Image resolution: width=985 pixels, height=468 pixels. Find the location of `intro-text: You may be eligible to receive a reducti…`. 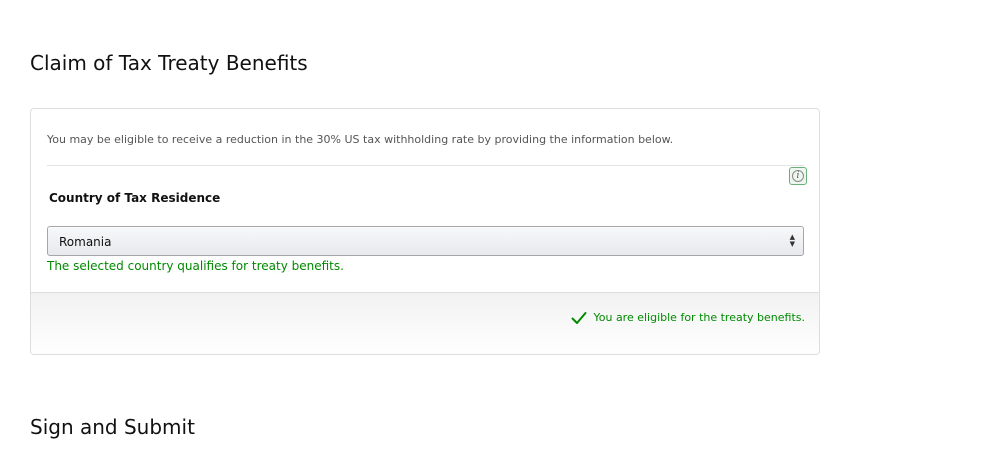

intro-text: You may be eligible to receive a reducti… is located at coordinates (360, 139).